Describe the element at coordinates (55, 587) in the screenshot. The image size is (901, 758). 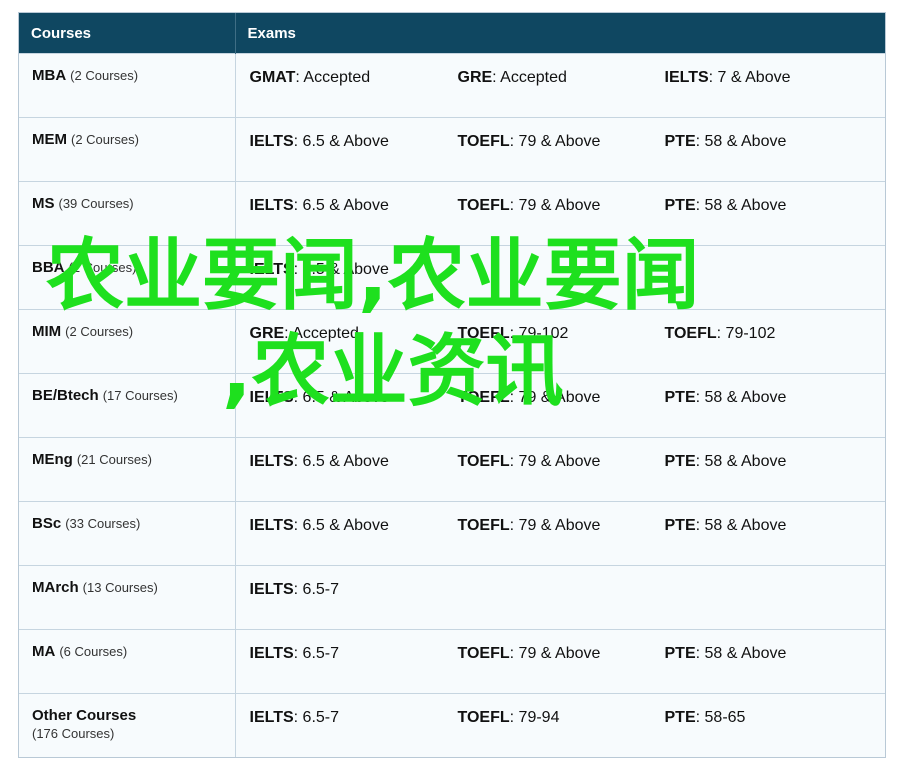
I see `course-name: MArch` at that location.